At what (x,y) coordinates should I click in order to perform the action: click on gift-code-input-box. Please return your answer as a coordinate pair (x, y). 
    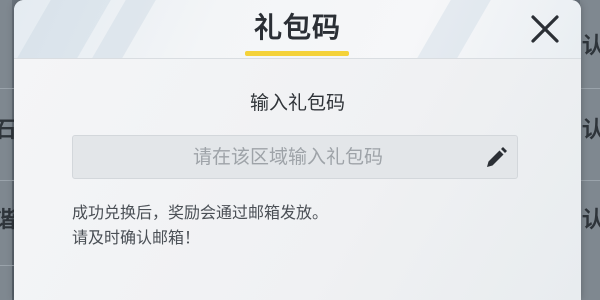
    Looking at the image, I should click on (295, 157).